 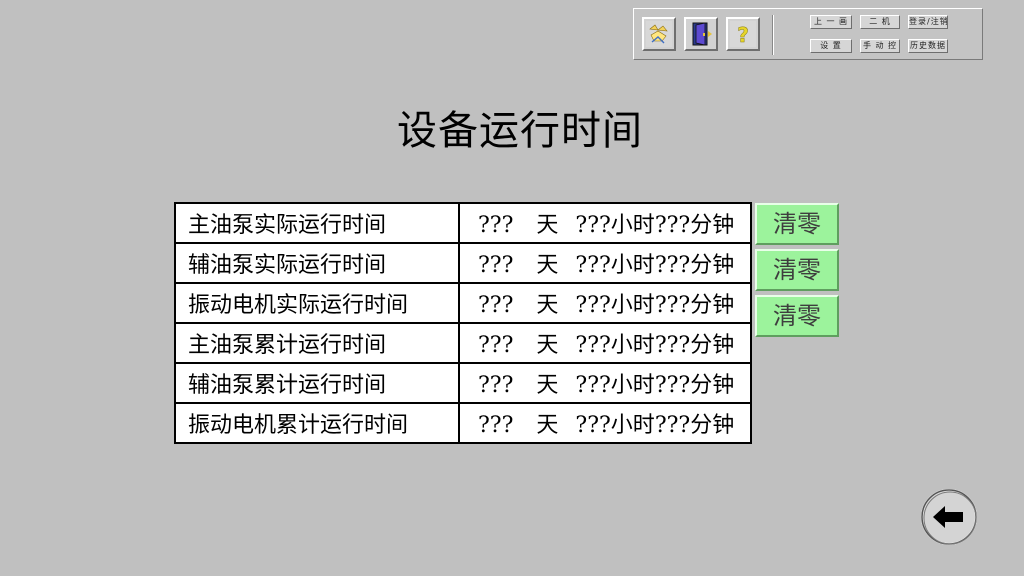 What do you see at coordinates (797, 316) in the screenshot?
I see `reset-vibration-motor-button: 清零` at bounding box center [797, 316].